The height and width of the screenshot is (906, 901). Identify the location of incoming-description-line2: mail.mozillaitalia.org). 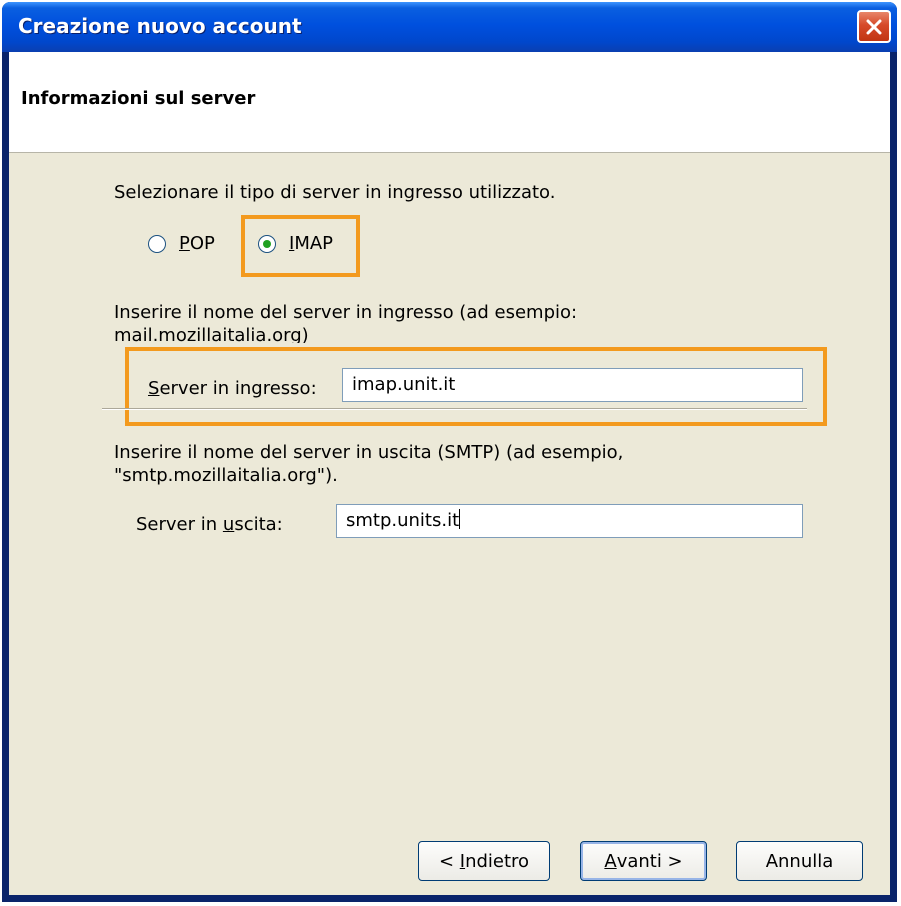
(211, 334).